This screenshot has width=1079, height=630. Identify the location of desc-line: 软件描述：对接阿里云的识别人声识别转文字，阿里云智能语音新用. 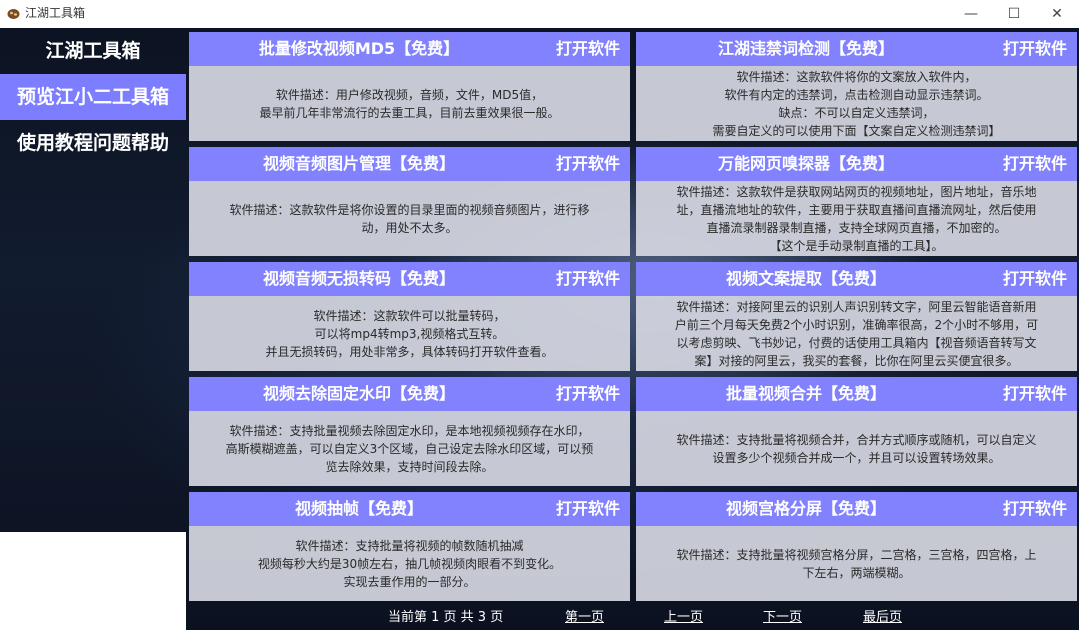
(856, 306).